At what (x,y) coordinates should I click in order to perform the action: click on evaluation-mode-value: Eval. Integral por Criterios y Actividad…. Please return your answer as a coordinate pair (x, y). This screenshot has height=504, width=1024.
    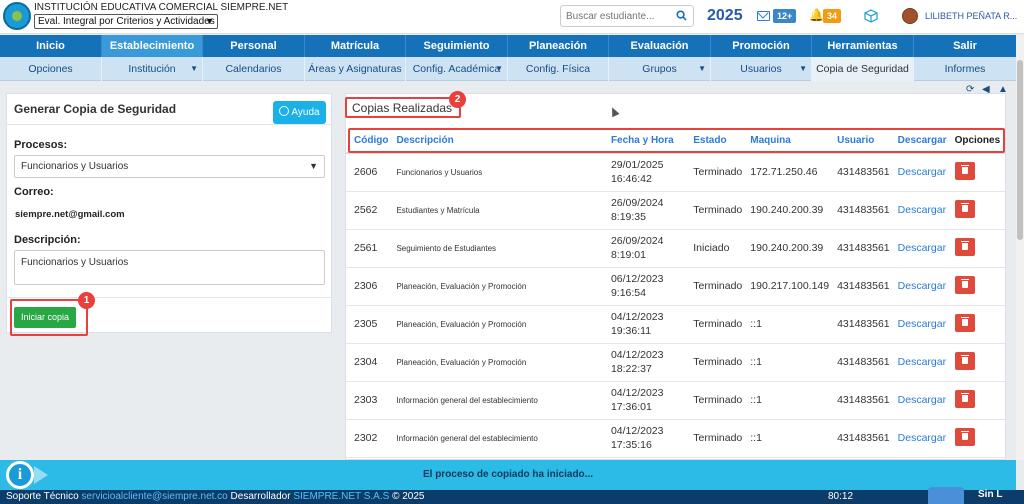
    Looking at the image, I should click on (126, 21).